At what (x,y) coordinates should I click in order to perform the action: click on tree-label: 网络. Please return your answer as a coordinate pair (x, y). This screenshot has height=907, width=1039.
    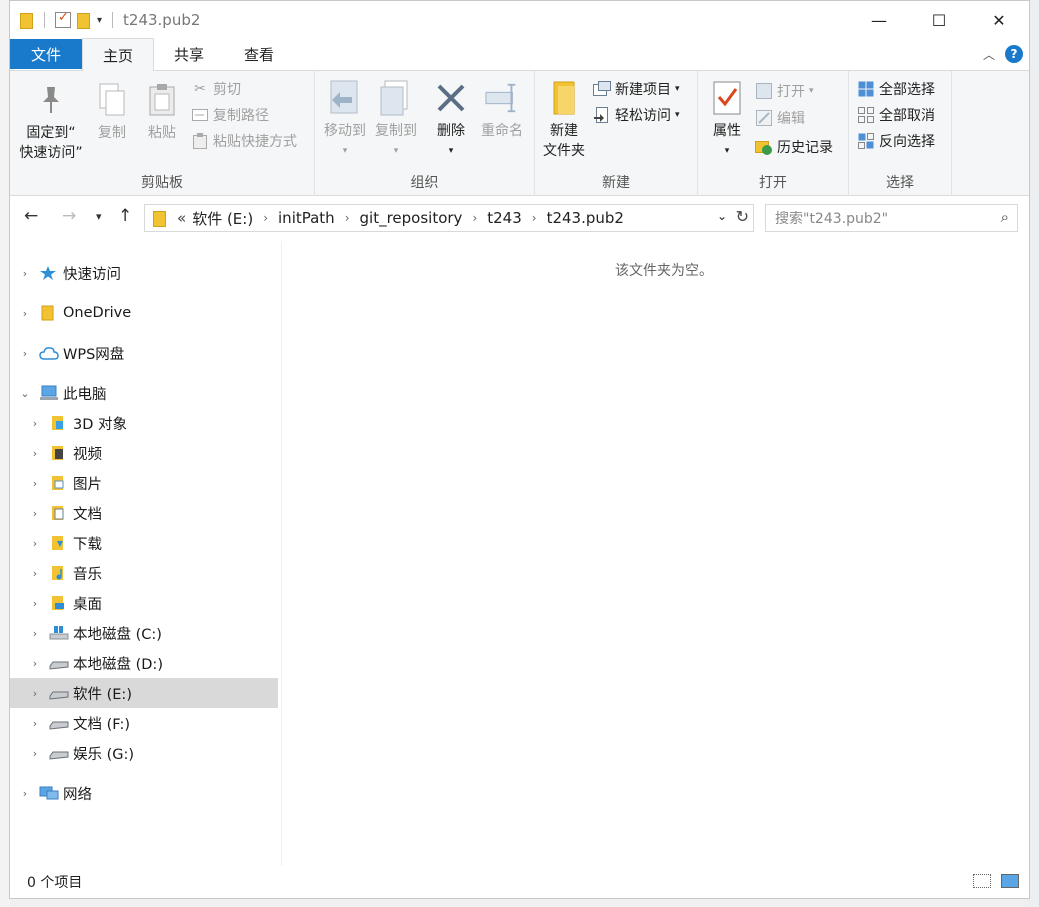
    Looking at the image, I should click on (77, 794).